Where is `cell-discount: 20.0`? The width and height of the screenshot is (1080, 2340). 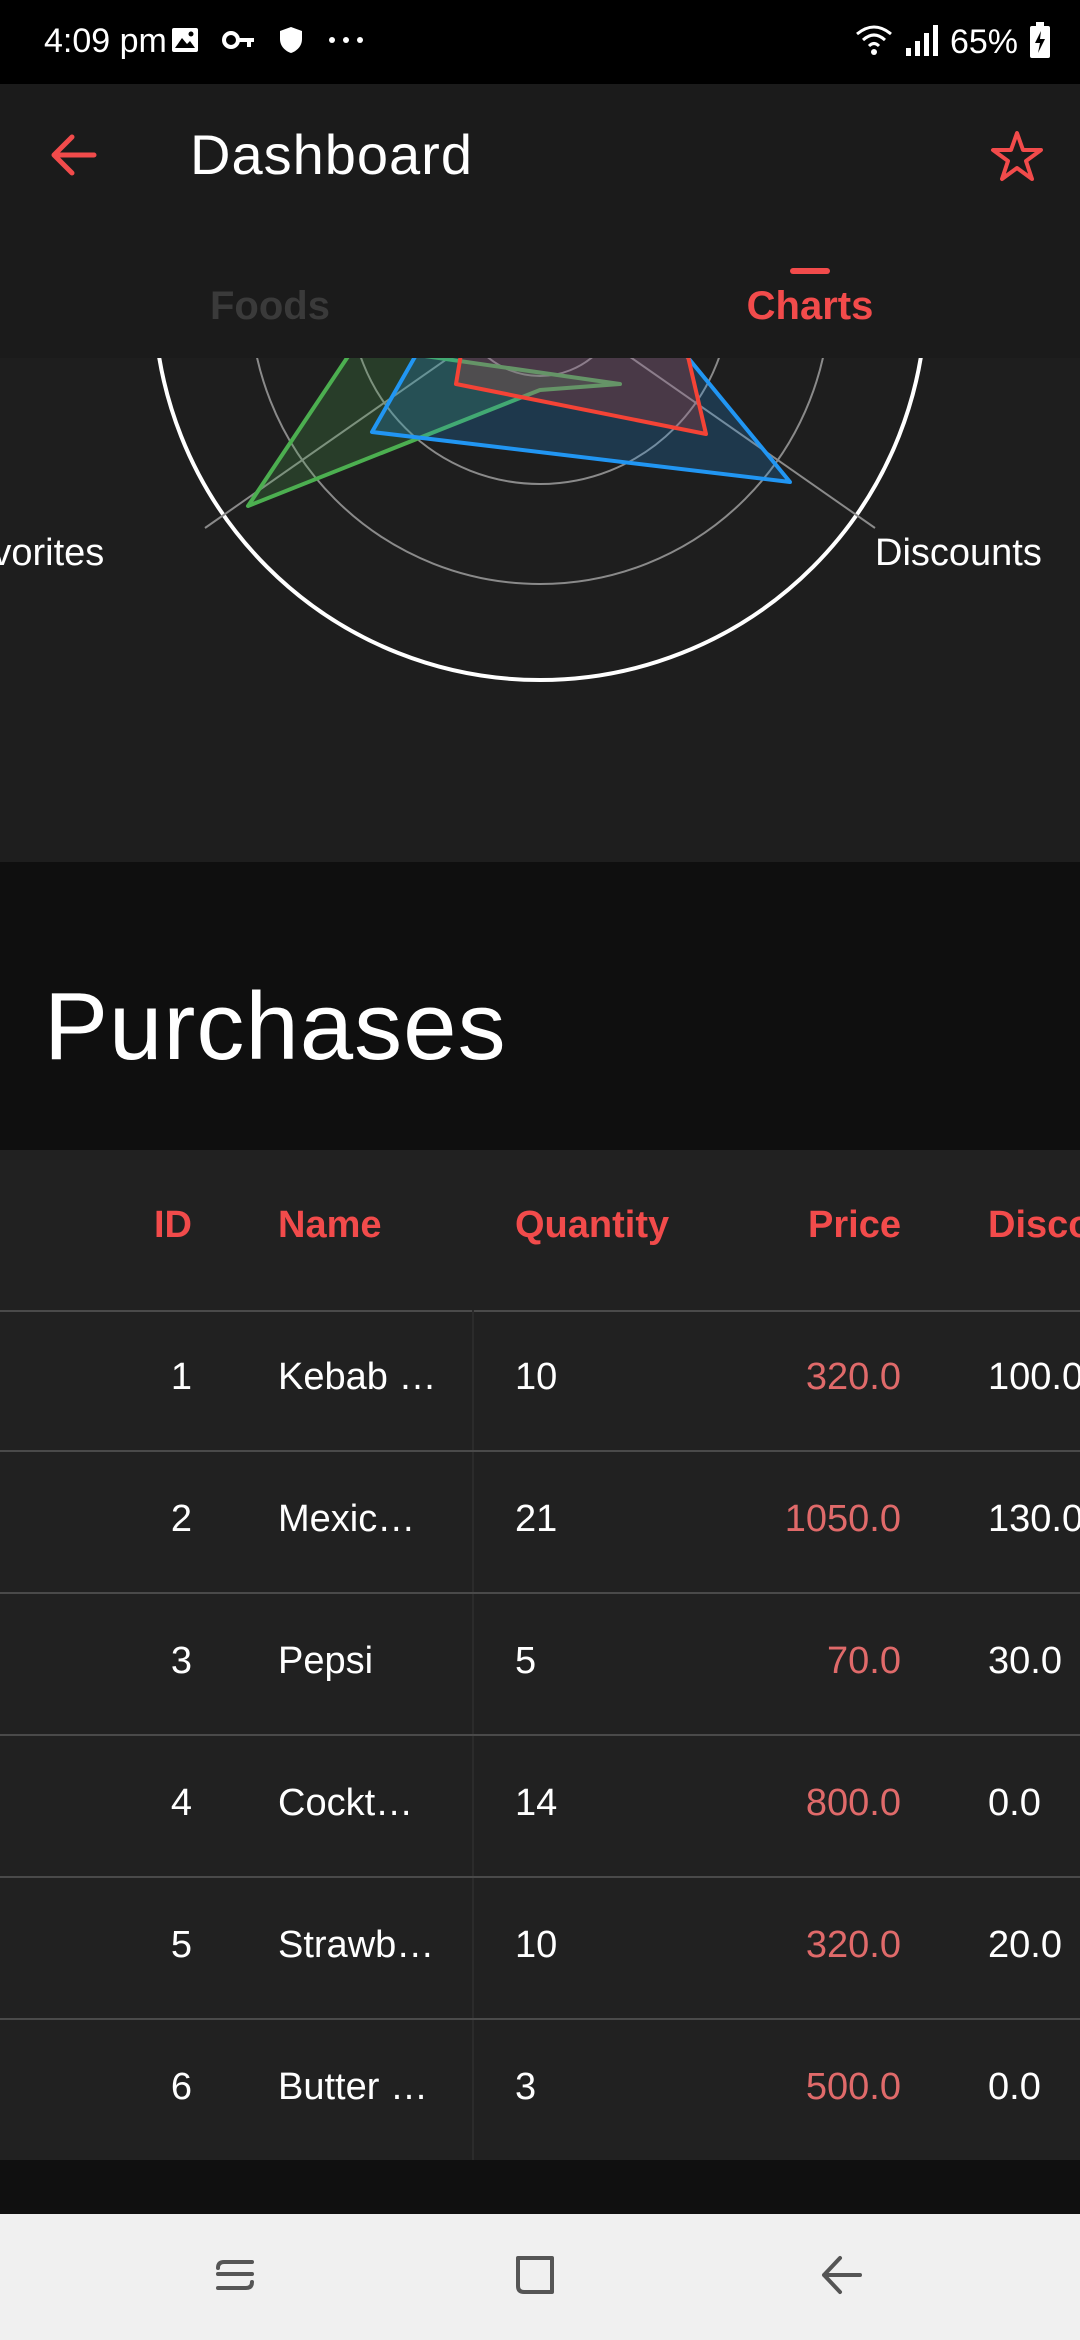
cell-discount: 20.0 is located at coordinates (1025, 1945).